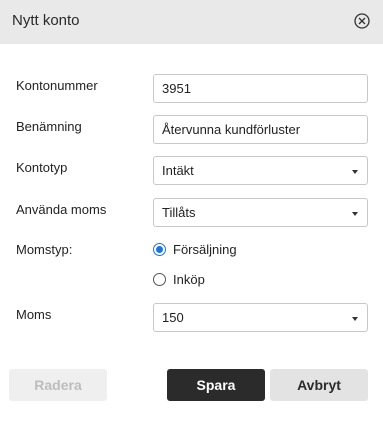 Image resolution: width=383 pixels, height=424 pixels. I want to click on radio-checked-icon, so click(159, 249).